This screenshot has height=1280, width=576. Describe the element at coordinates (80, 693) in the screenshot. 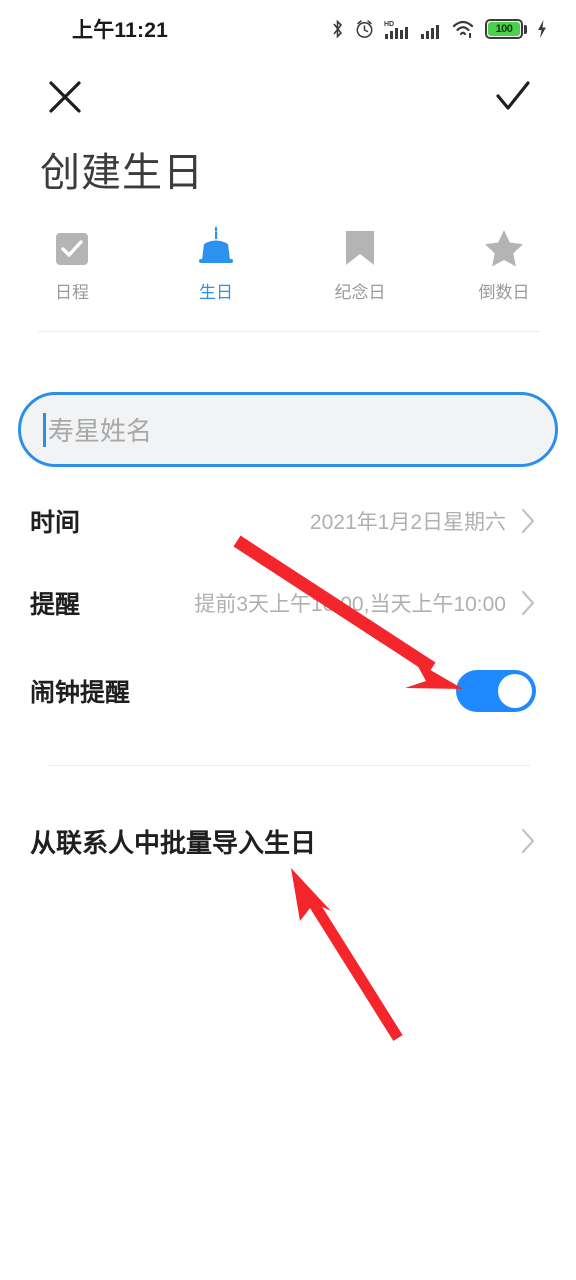

I see `row-label: 闹钟提醒` at that location.